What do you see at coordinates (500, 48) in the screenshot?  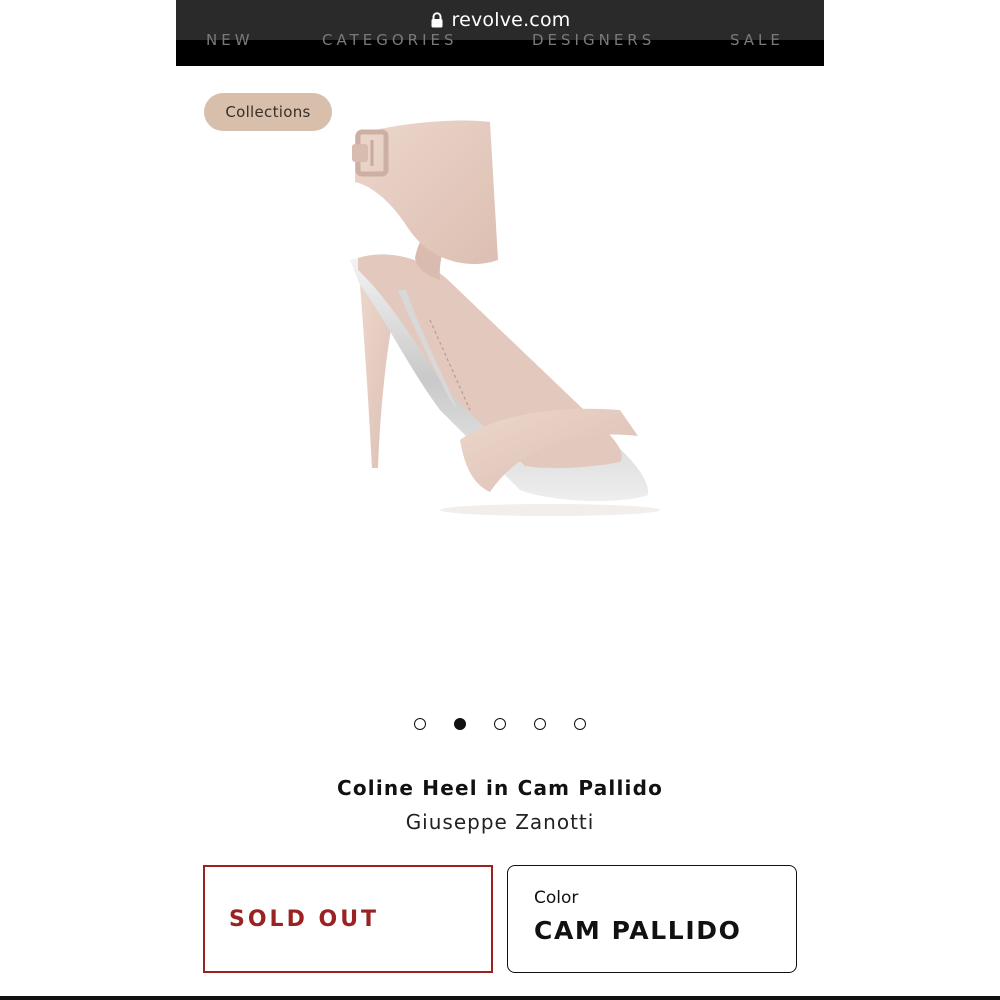 I see `site-nav: NEW CATEGORIES DESIGNERS SALE` at bounding box center [500, 48].